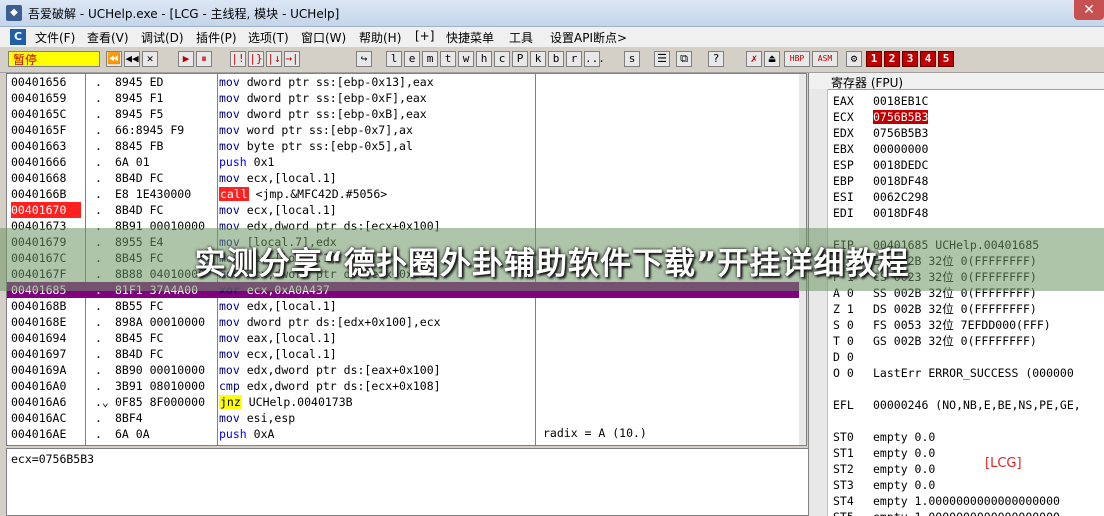 The height and width of the screenshot is (516, 1104). What do you see at coordinates (406, 338) in the screenshot?
I see `disasm-row: 00401694. 8B45 FC mov eax,[local.1]` at bounding box center [406, 338].